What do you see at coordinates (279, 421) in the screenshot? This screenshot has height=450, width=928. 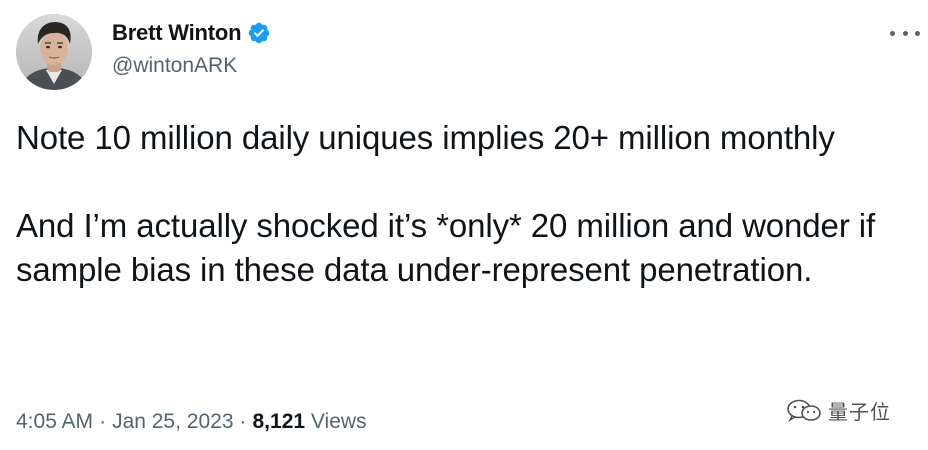 I see `views-count: 8,121` at bounding box center [279, 421].